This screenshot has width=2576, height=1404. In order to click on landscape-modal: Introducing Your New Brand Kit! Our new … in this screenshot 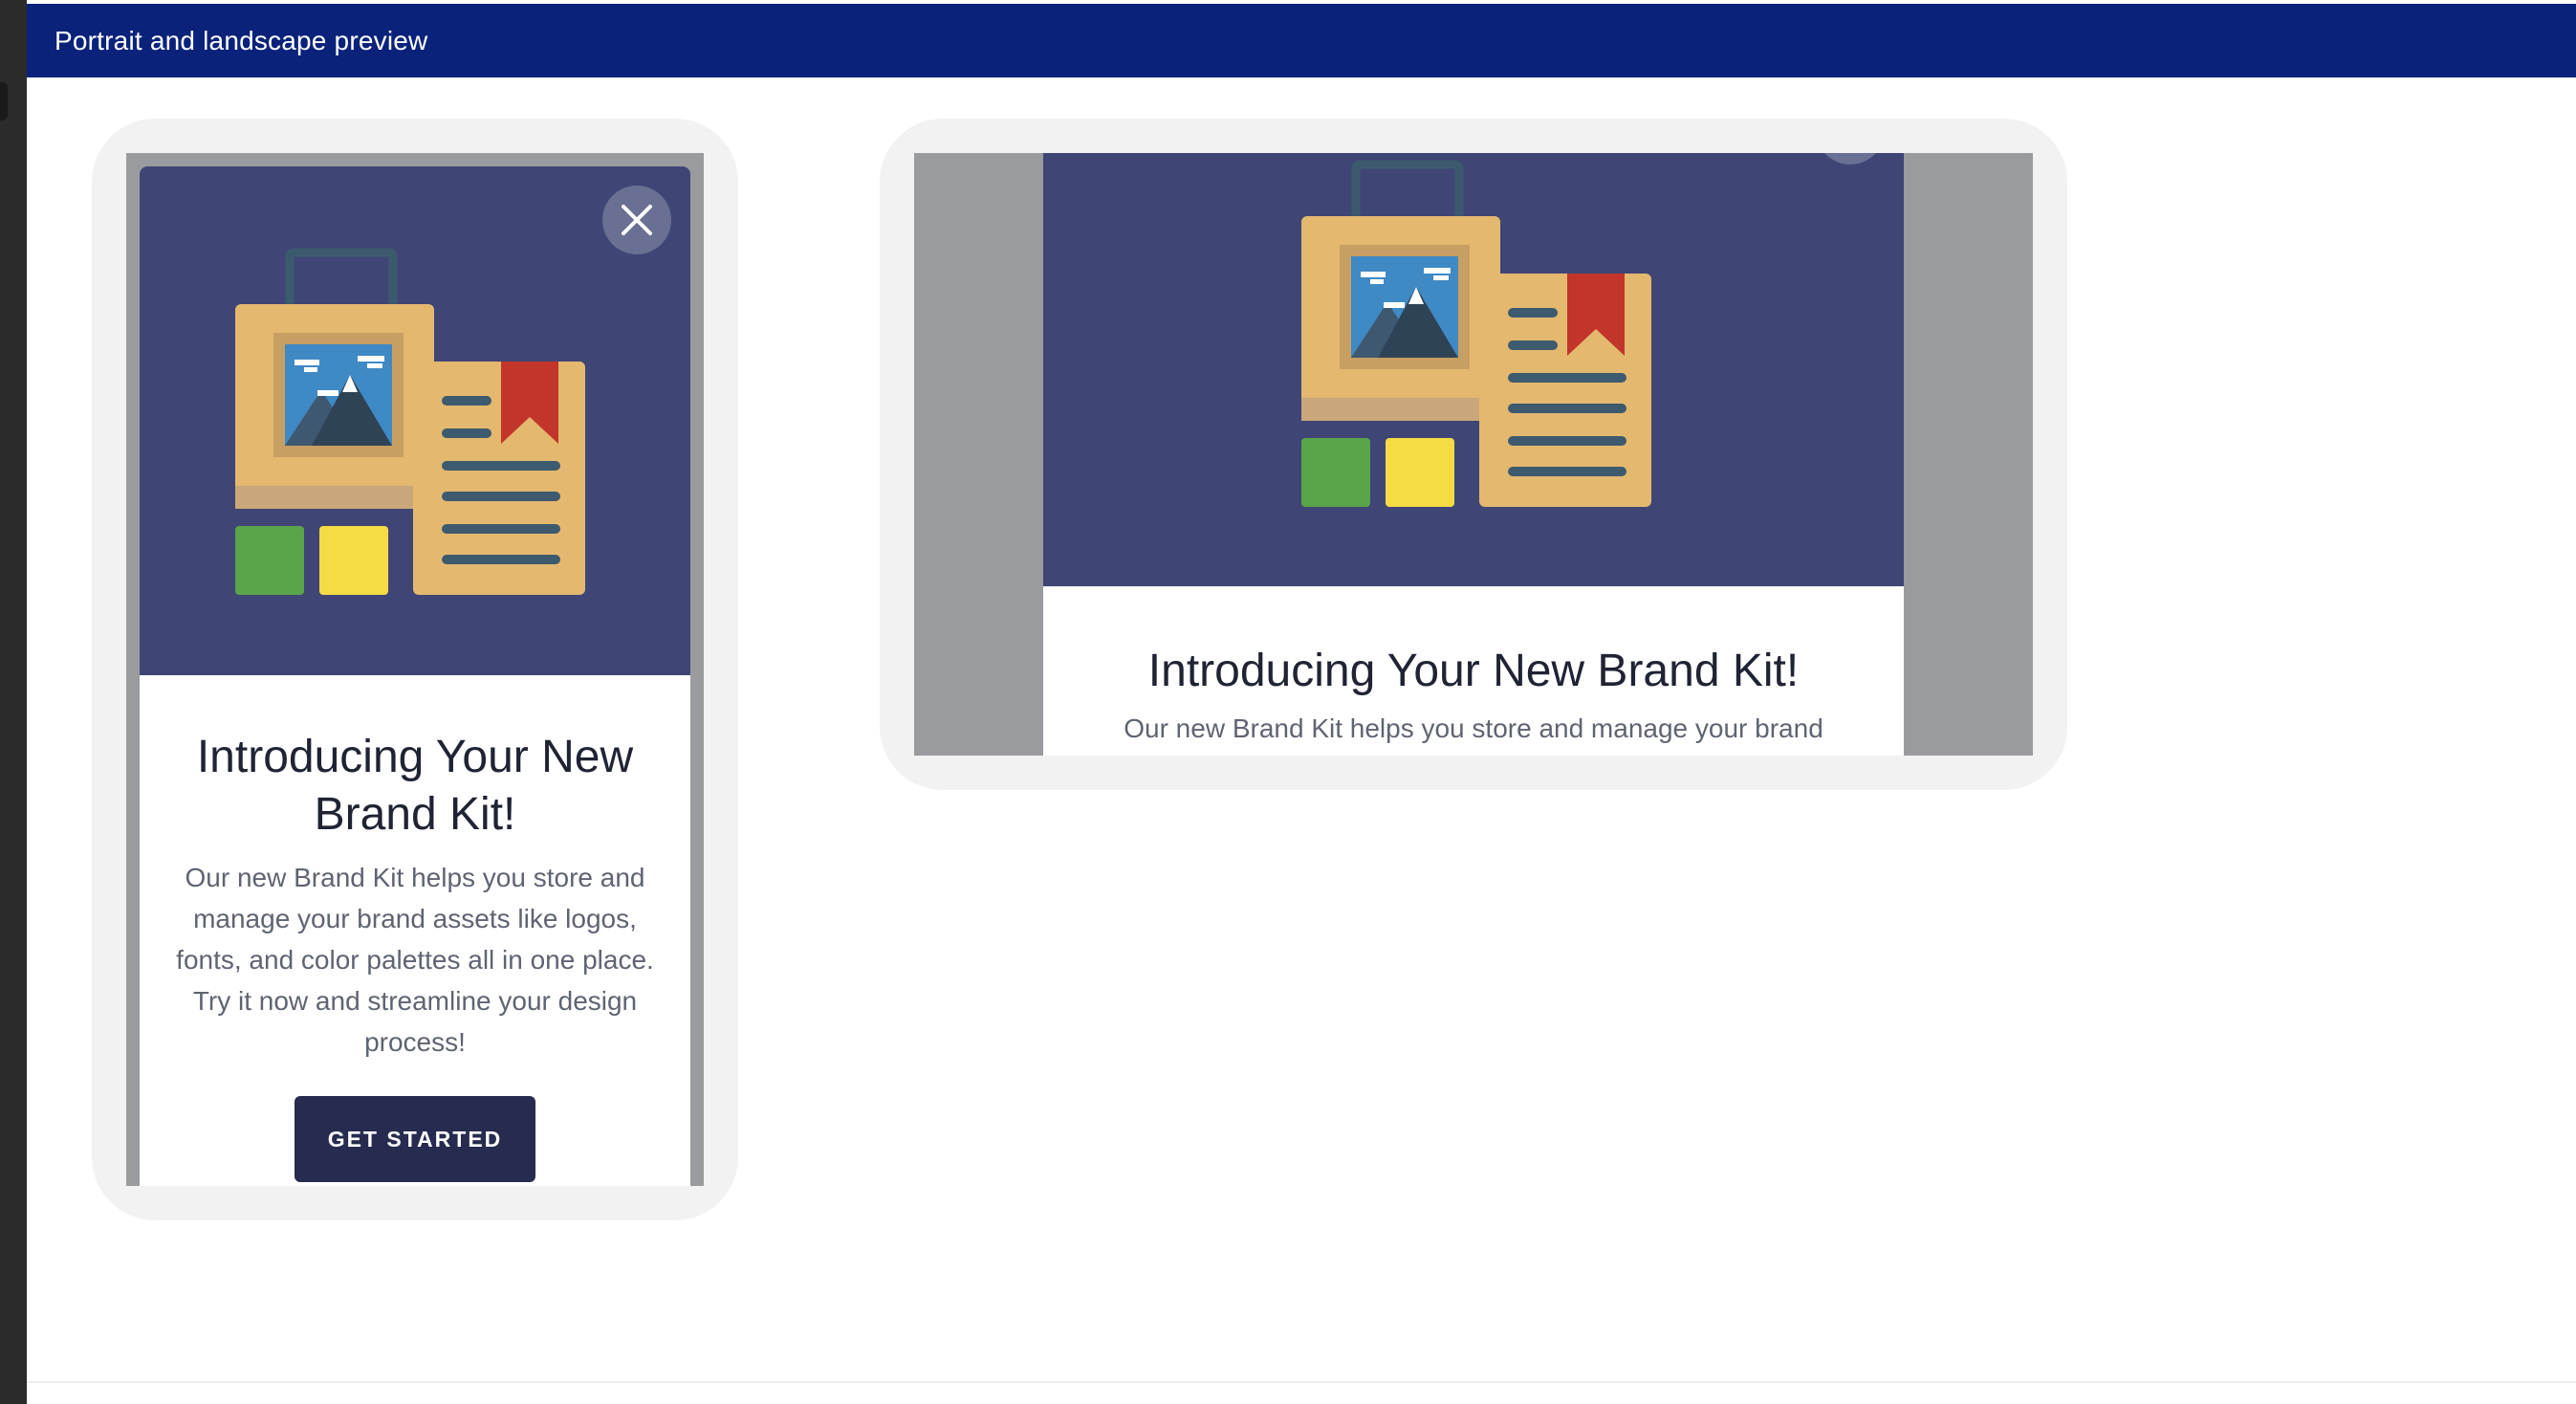, I will do `click(1473, 454)`.